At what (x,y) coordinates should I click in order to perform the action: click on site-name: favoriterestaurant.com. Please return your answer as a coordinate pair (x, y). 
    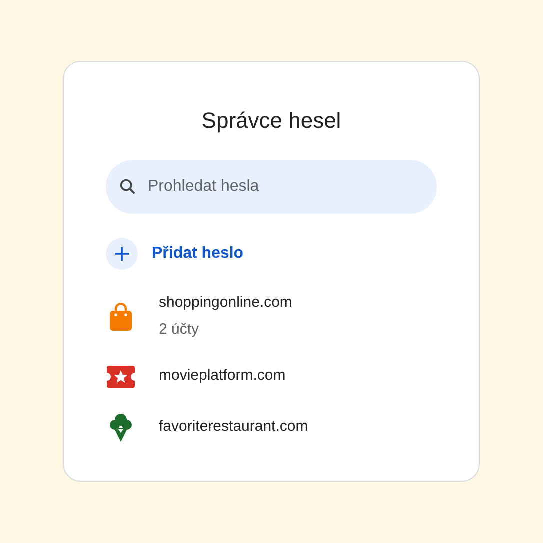
    Looking at the image, I should click on (233, 427).